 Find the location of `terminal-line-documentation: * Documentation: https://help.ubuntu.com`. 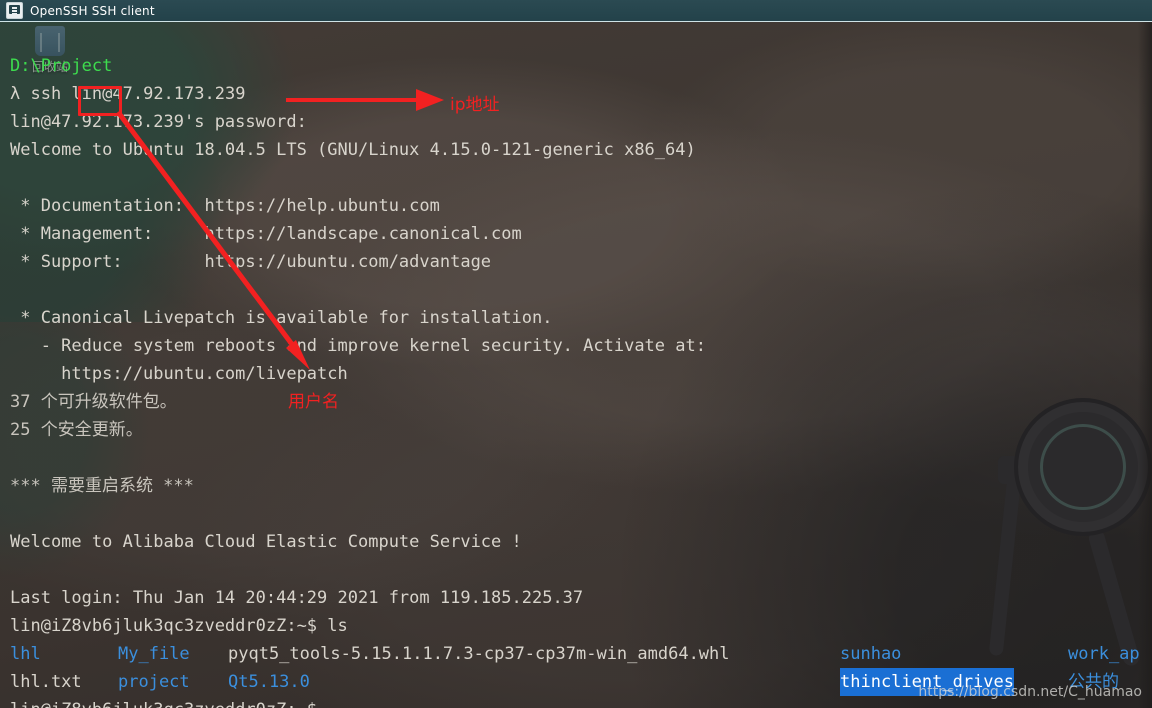

terminal-line-documentation: * Documentation: https://help.ubuntu.com is located at coordinates (225, 206).